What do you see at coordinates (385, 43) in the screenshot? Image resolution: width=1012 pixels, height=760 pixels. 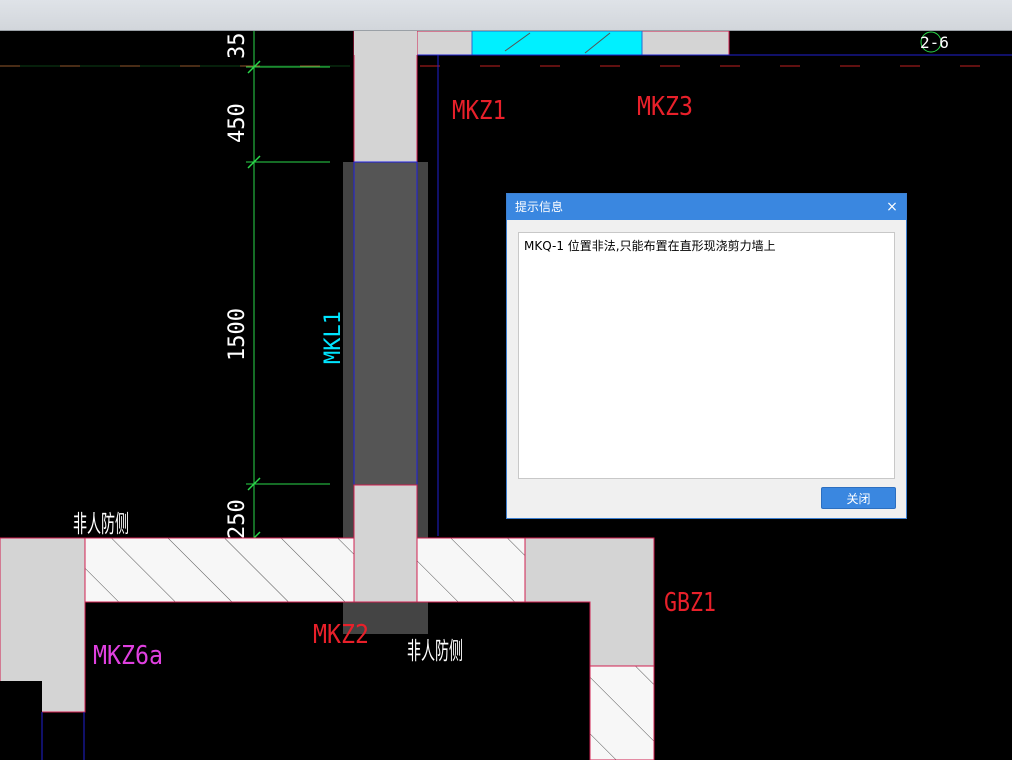 I see `wall-upper-corner` at bounding box center [385, 43].